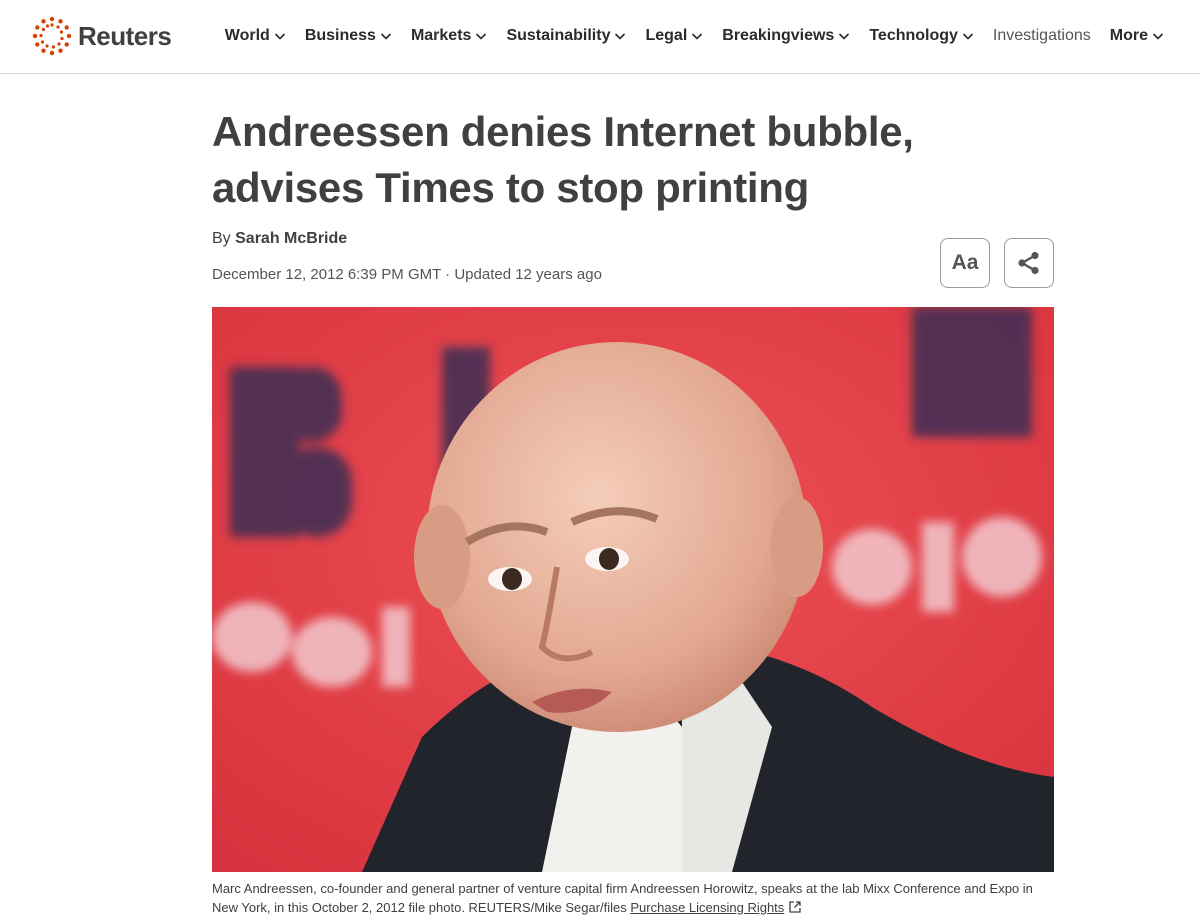 Image resolution: width=1200 pixels, height=921 pixels. I want to click on reuters-logo: Reuters, so click(102, 36).